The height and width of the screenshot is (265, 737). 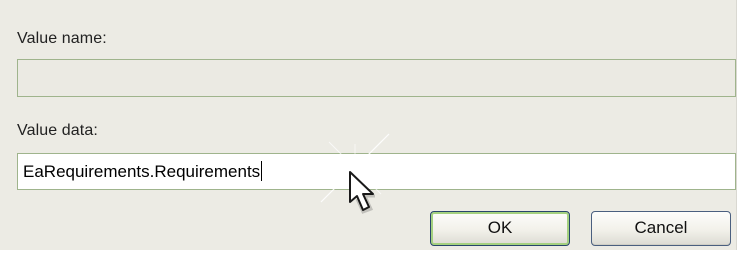 I want to click on value-data-field: EaRequirements.Requirements, so click(x=376, y=171).